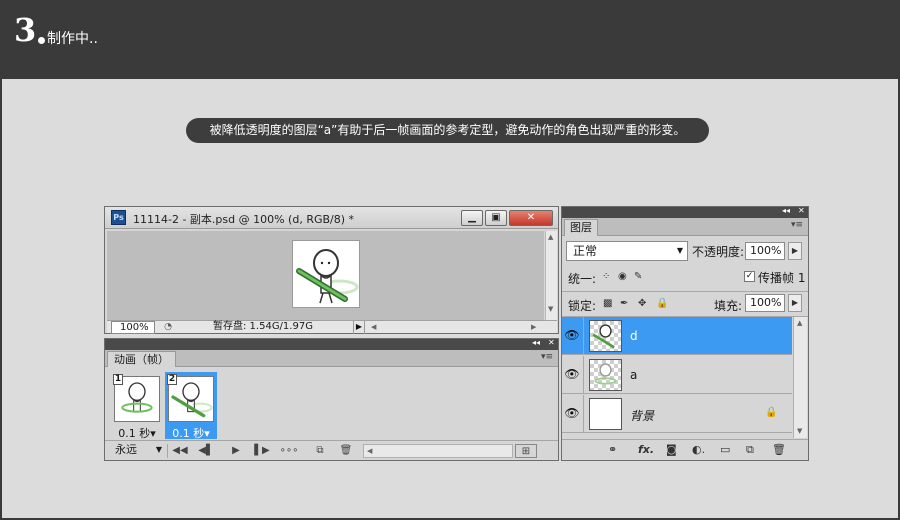 The image size is (900, 520). Describe the element at coordinates (359, 327) in the screenshot. I see `status-menu-arrow-icon: ▶` at that location.